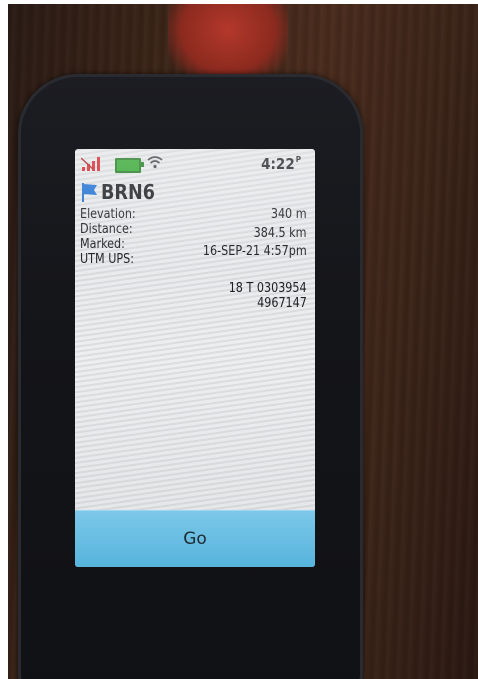  I want to click on status-bar: 4:22P, so click(195, 163).